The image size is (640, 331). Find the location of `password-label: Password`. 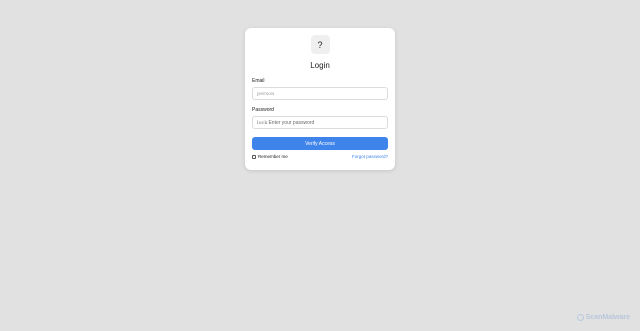

password-label: Password is located at coordinates (263, 110).